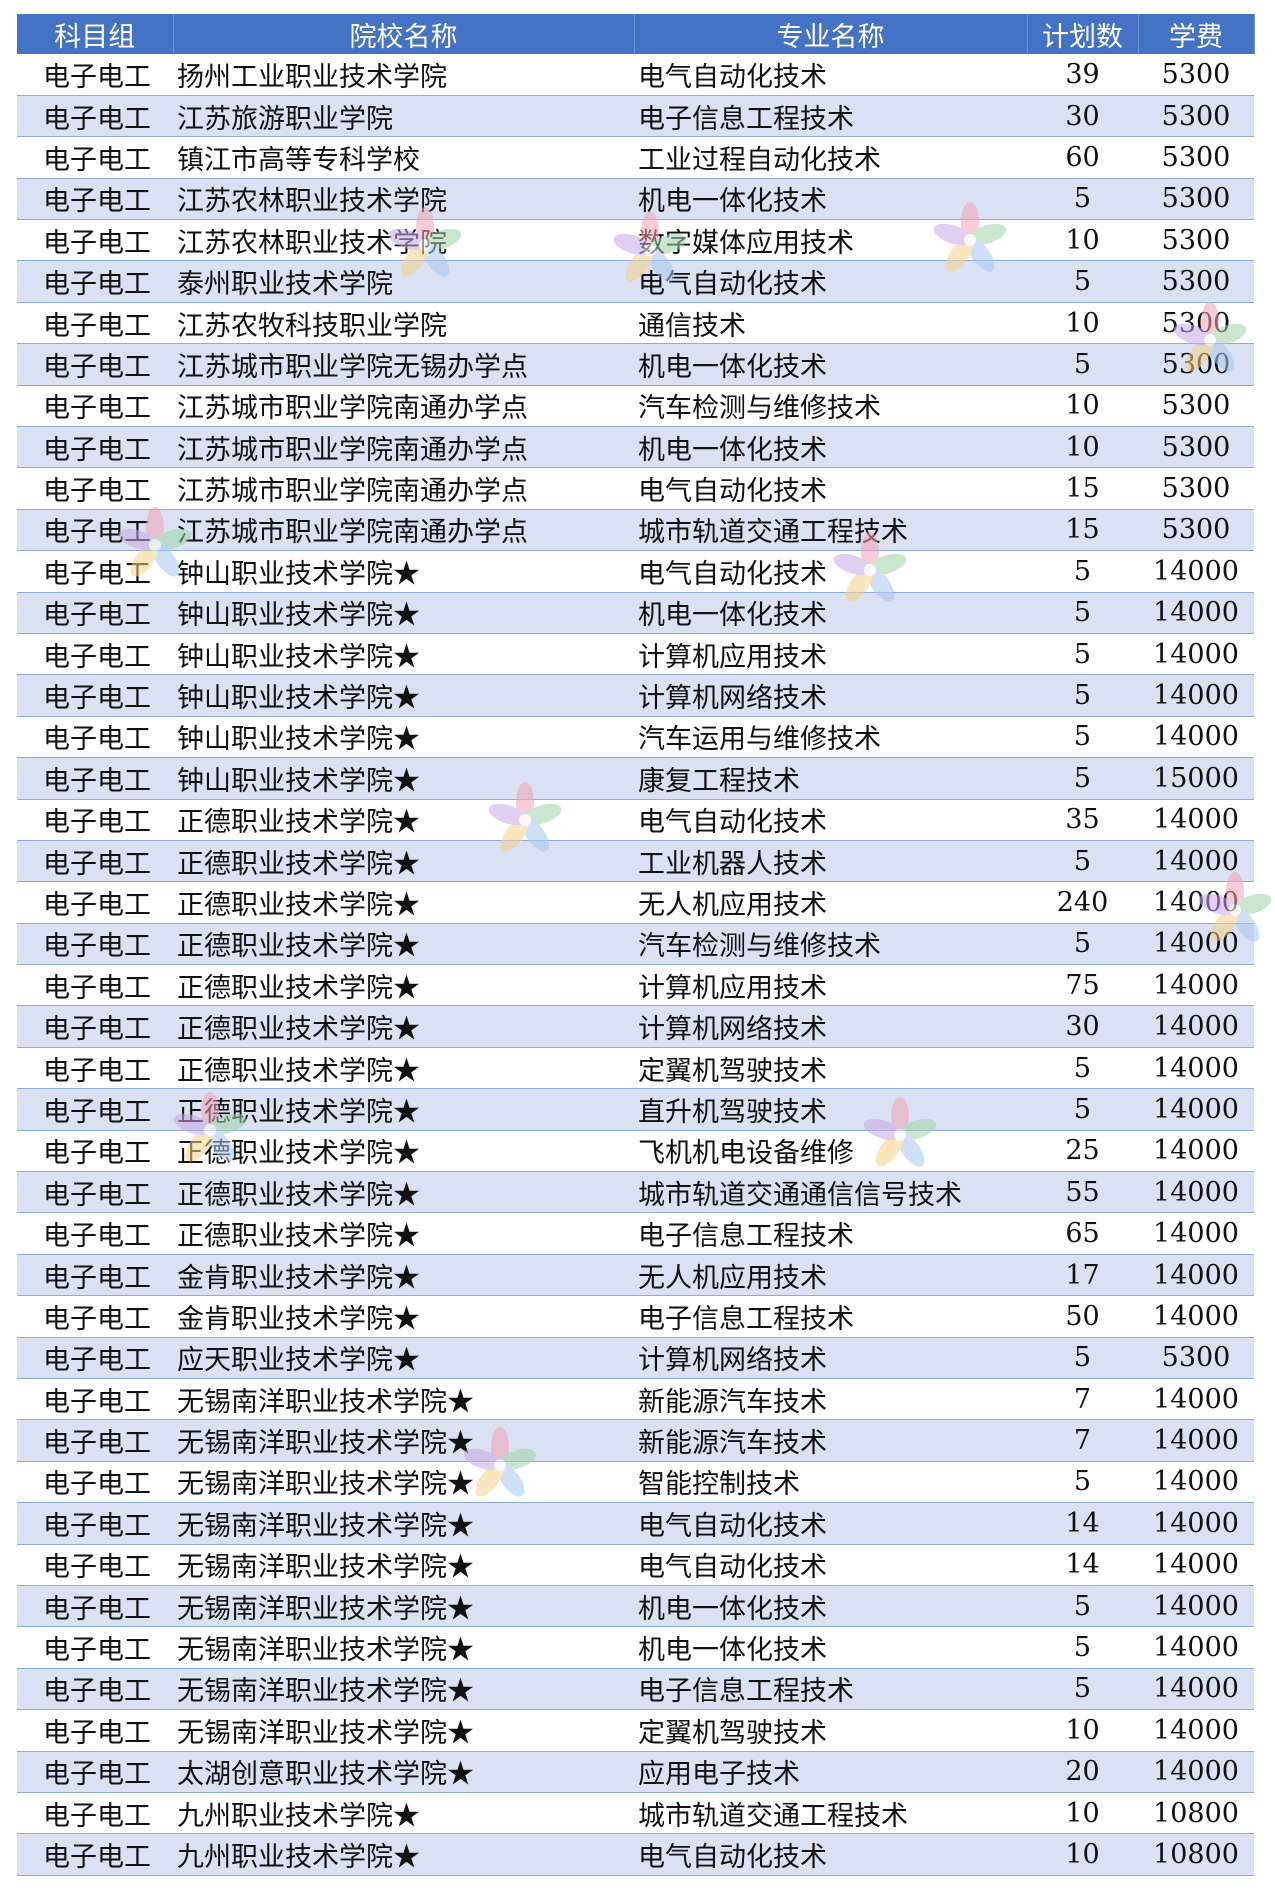  I want to click on table-row: 电子电工 钟山职业技术学院★ 汽车运用与维修技术 5 14000, so click(635, 737).